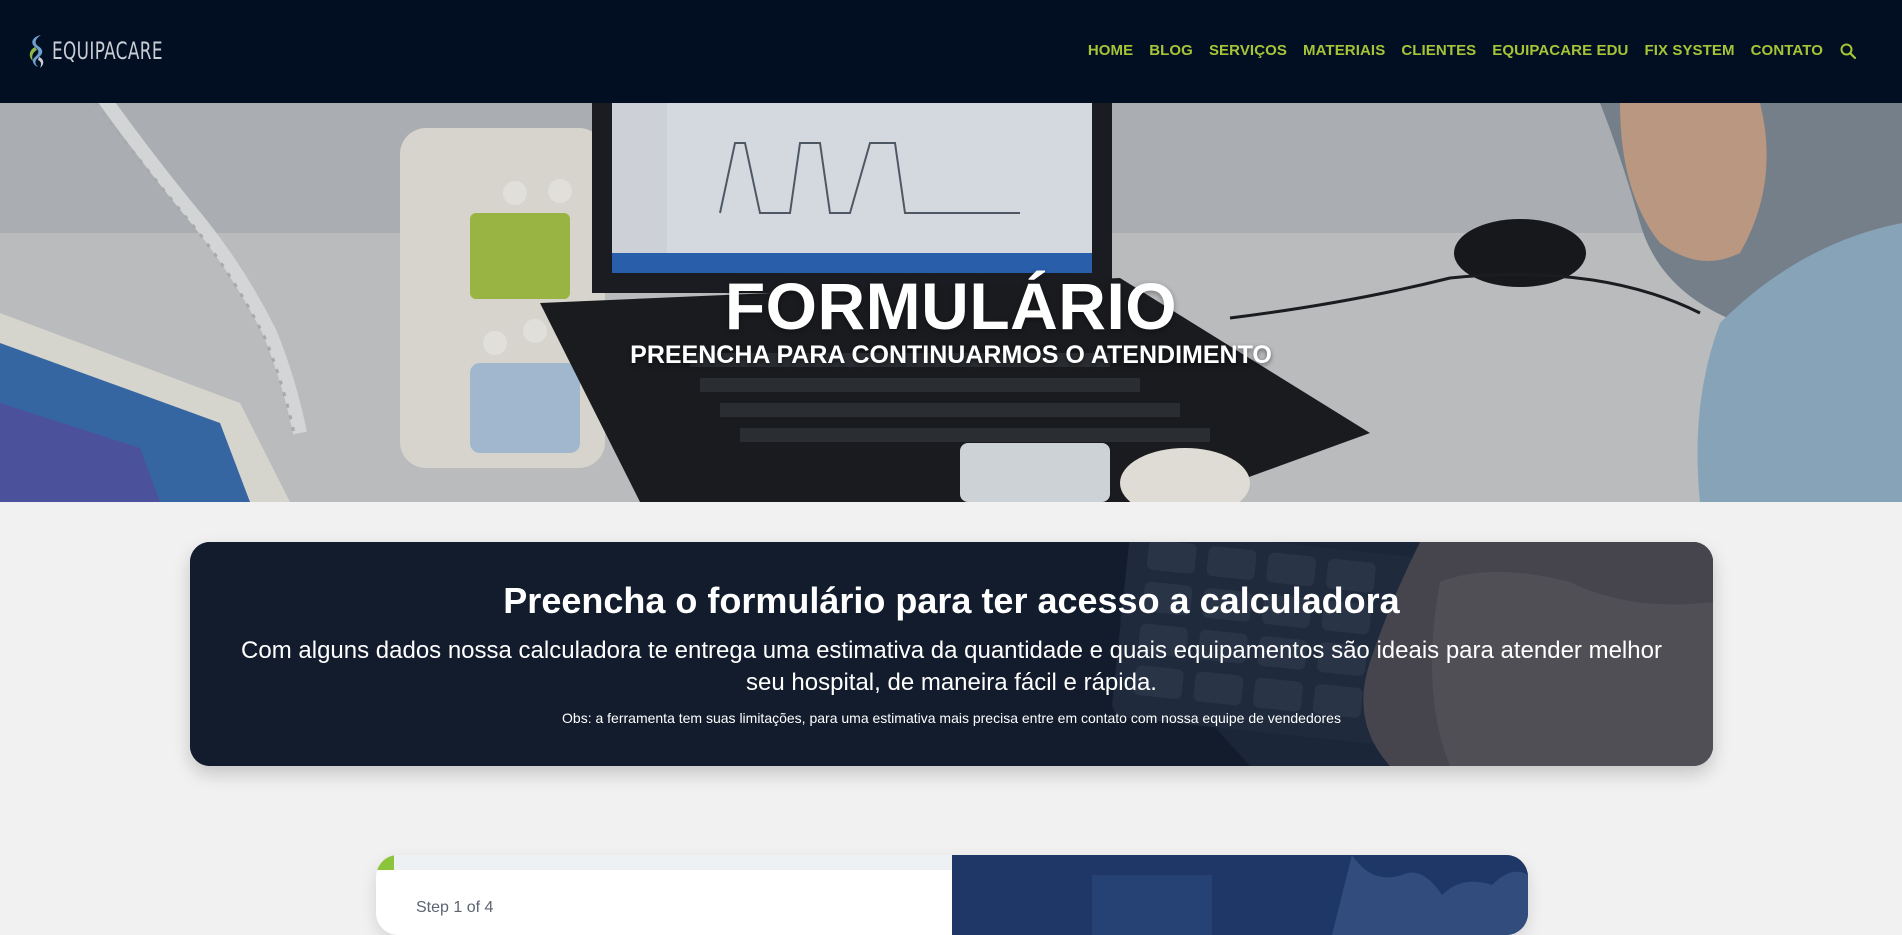  Describe the element at coordinates (1848, 51) in the screenshot. I see `search-icon` at that location.